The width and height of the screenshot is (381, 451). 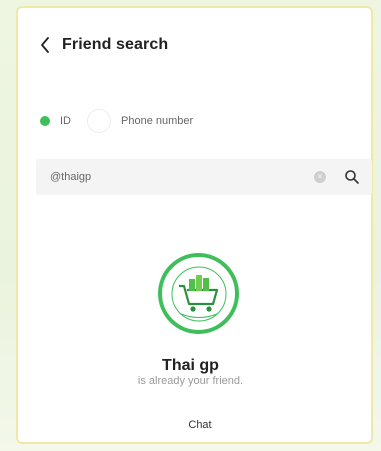 I want to click on search-type-selector: ID Phone number, so click(x=124, y=121).